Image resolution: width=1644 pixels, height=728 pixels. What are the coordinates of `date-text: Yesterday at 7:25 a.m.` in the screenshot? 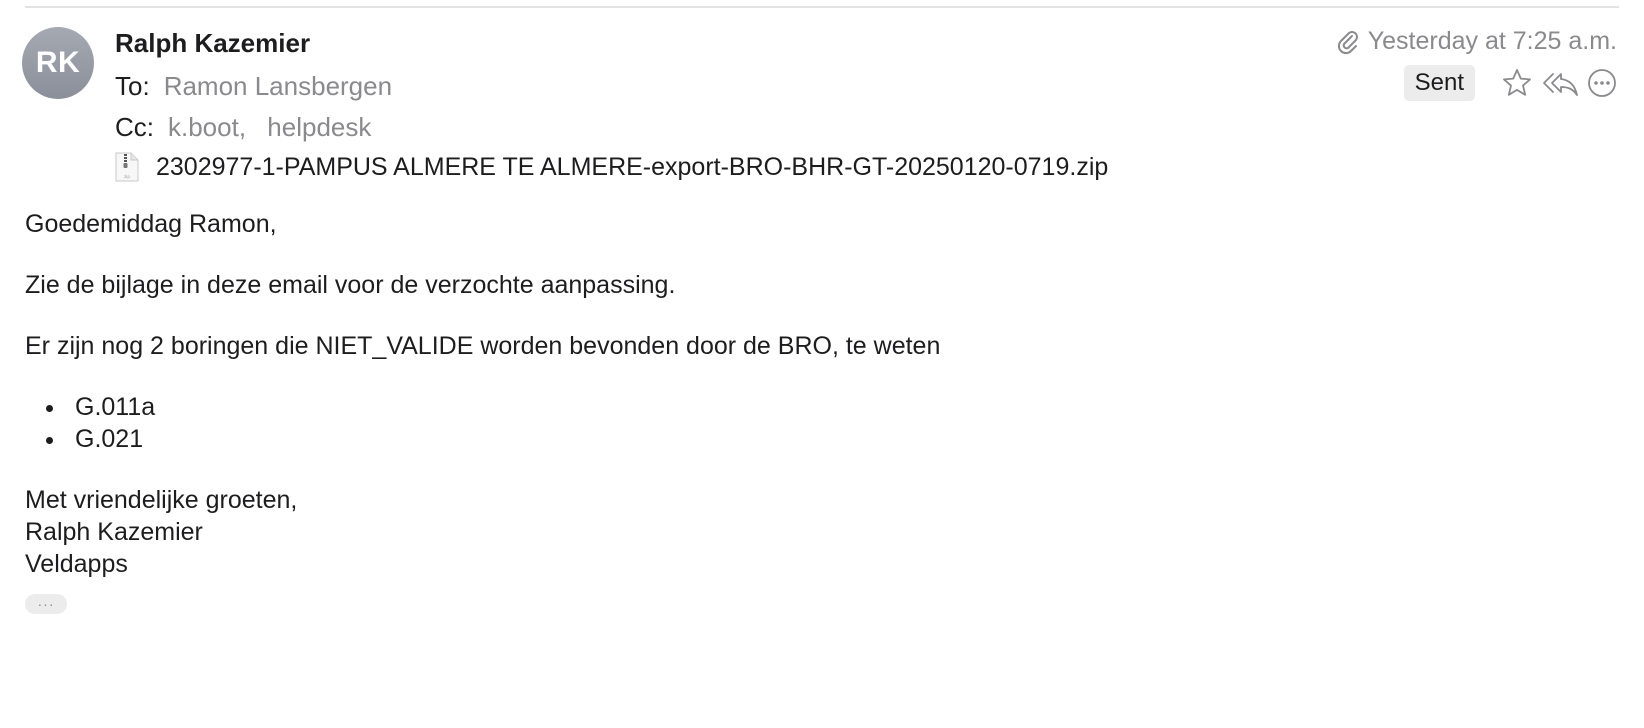 It's located at (1492, 41).